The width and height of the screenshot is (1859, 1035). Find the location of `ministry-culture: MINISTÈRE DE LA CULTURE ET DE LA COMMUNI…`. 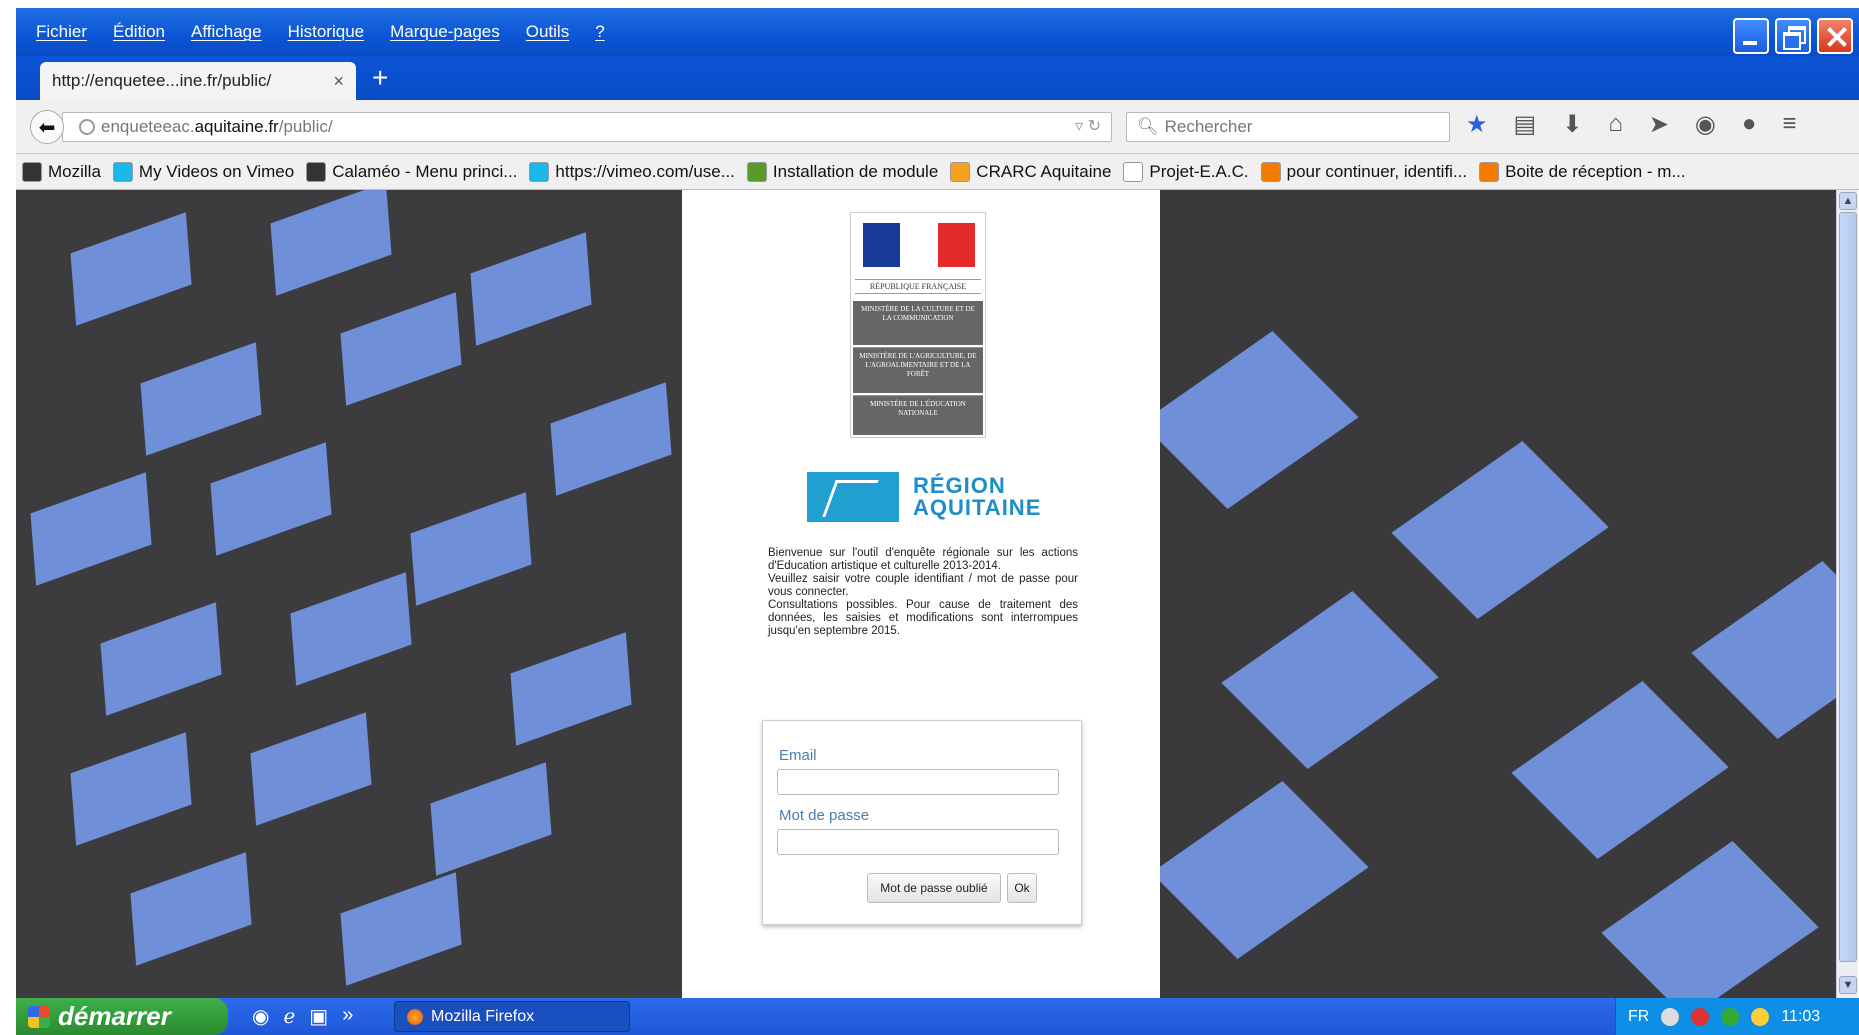

ministry-culture: MINISTÈRE DE LA CULTURE ET DE LA COMMUNI… is located at coordinates (918, 323).